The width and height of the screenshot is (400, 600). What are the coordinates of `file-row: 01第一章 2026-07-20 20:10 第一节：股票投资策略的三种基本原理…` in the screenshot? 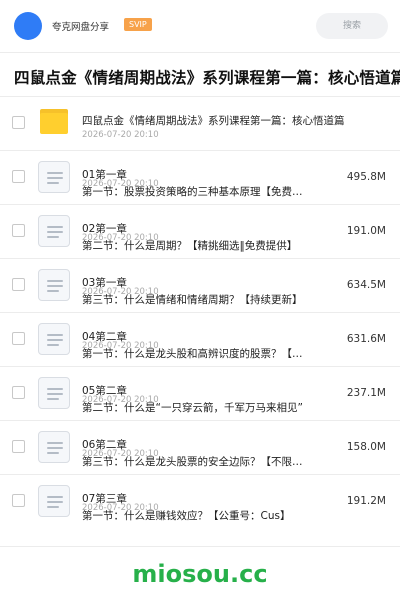 It's located at (200, 177).